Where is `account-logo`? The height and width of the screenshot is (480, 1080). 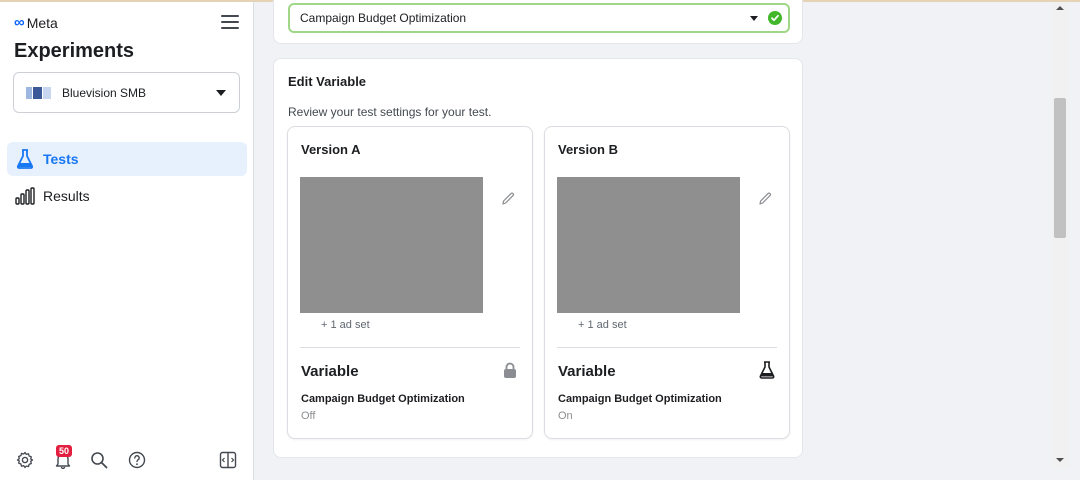
account-logo is located at coordinates (39, 93).